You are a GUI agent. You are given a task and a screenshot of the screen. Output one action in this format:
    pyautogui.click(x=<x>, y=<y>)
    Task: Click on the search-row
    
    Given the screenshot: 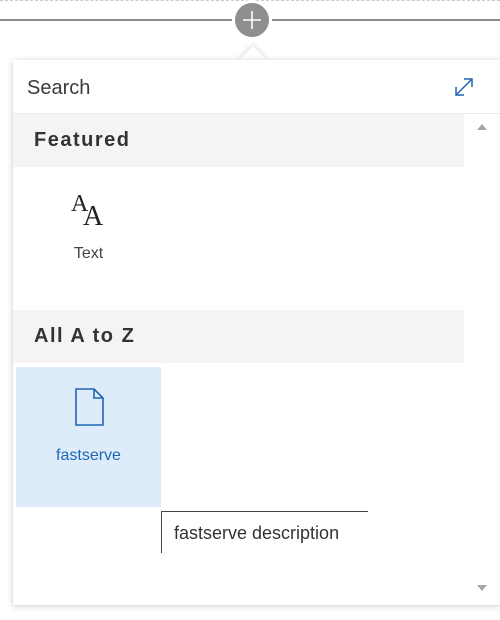 What is the action you would take?
    pyautogui.click(x=256, y=87)
    